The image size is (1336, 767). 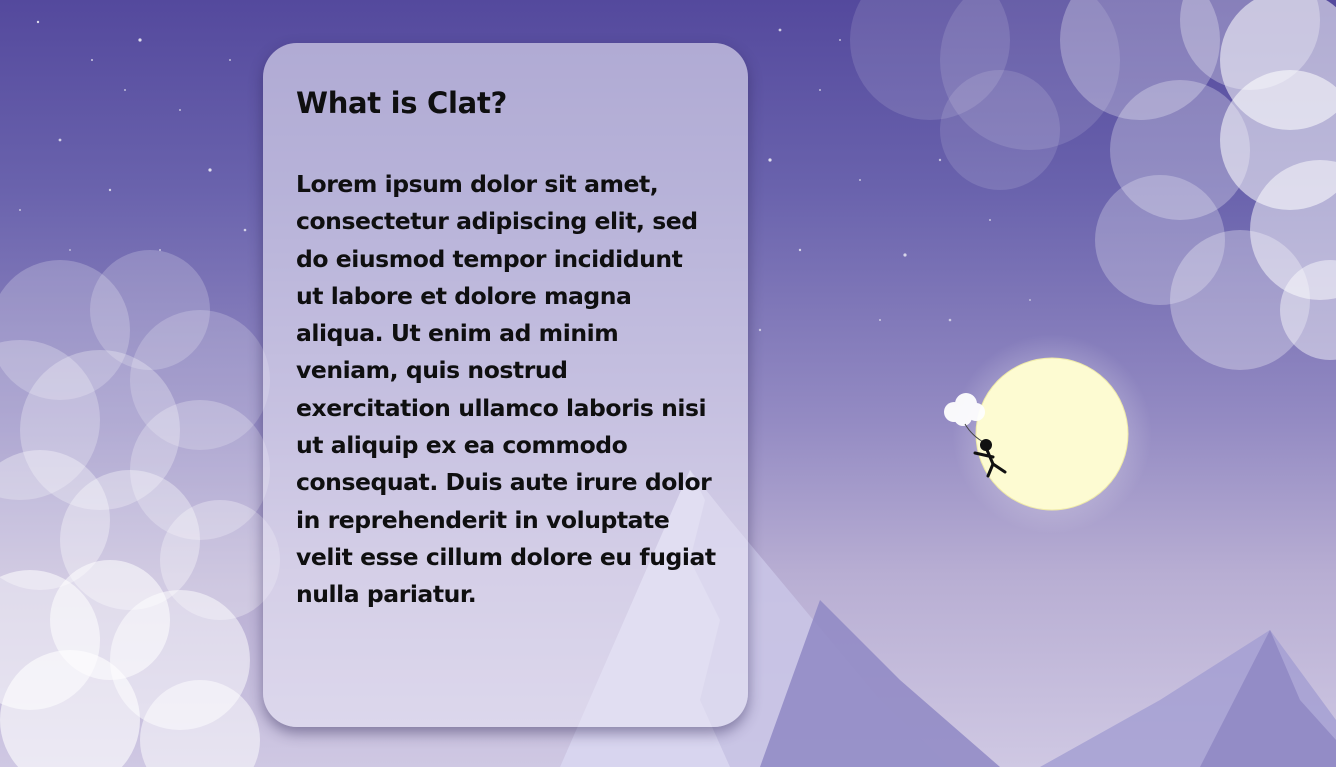 I want to click on moon, so click(x=1052, y=434).